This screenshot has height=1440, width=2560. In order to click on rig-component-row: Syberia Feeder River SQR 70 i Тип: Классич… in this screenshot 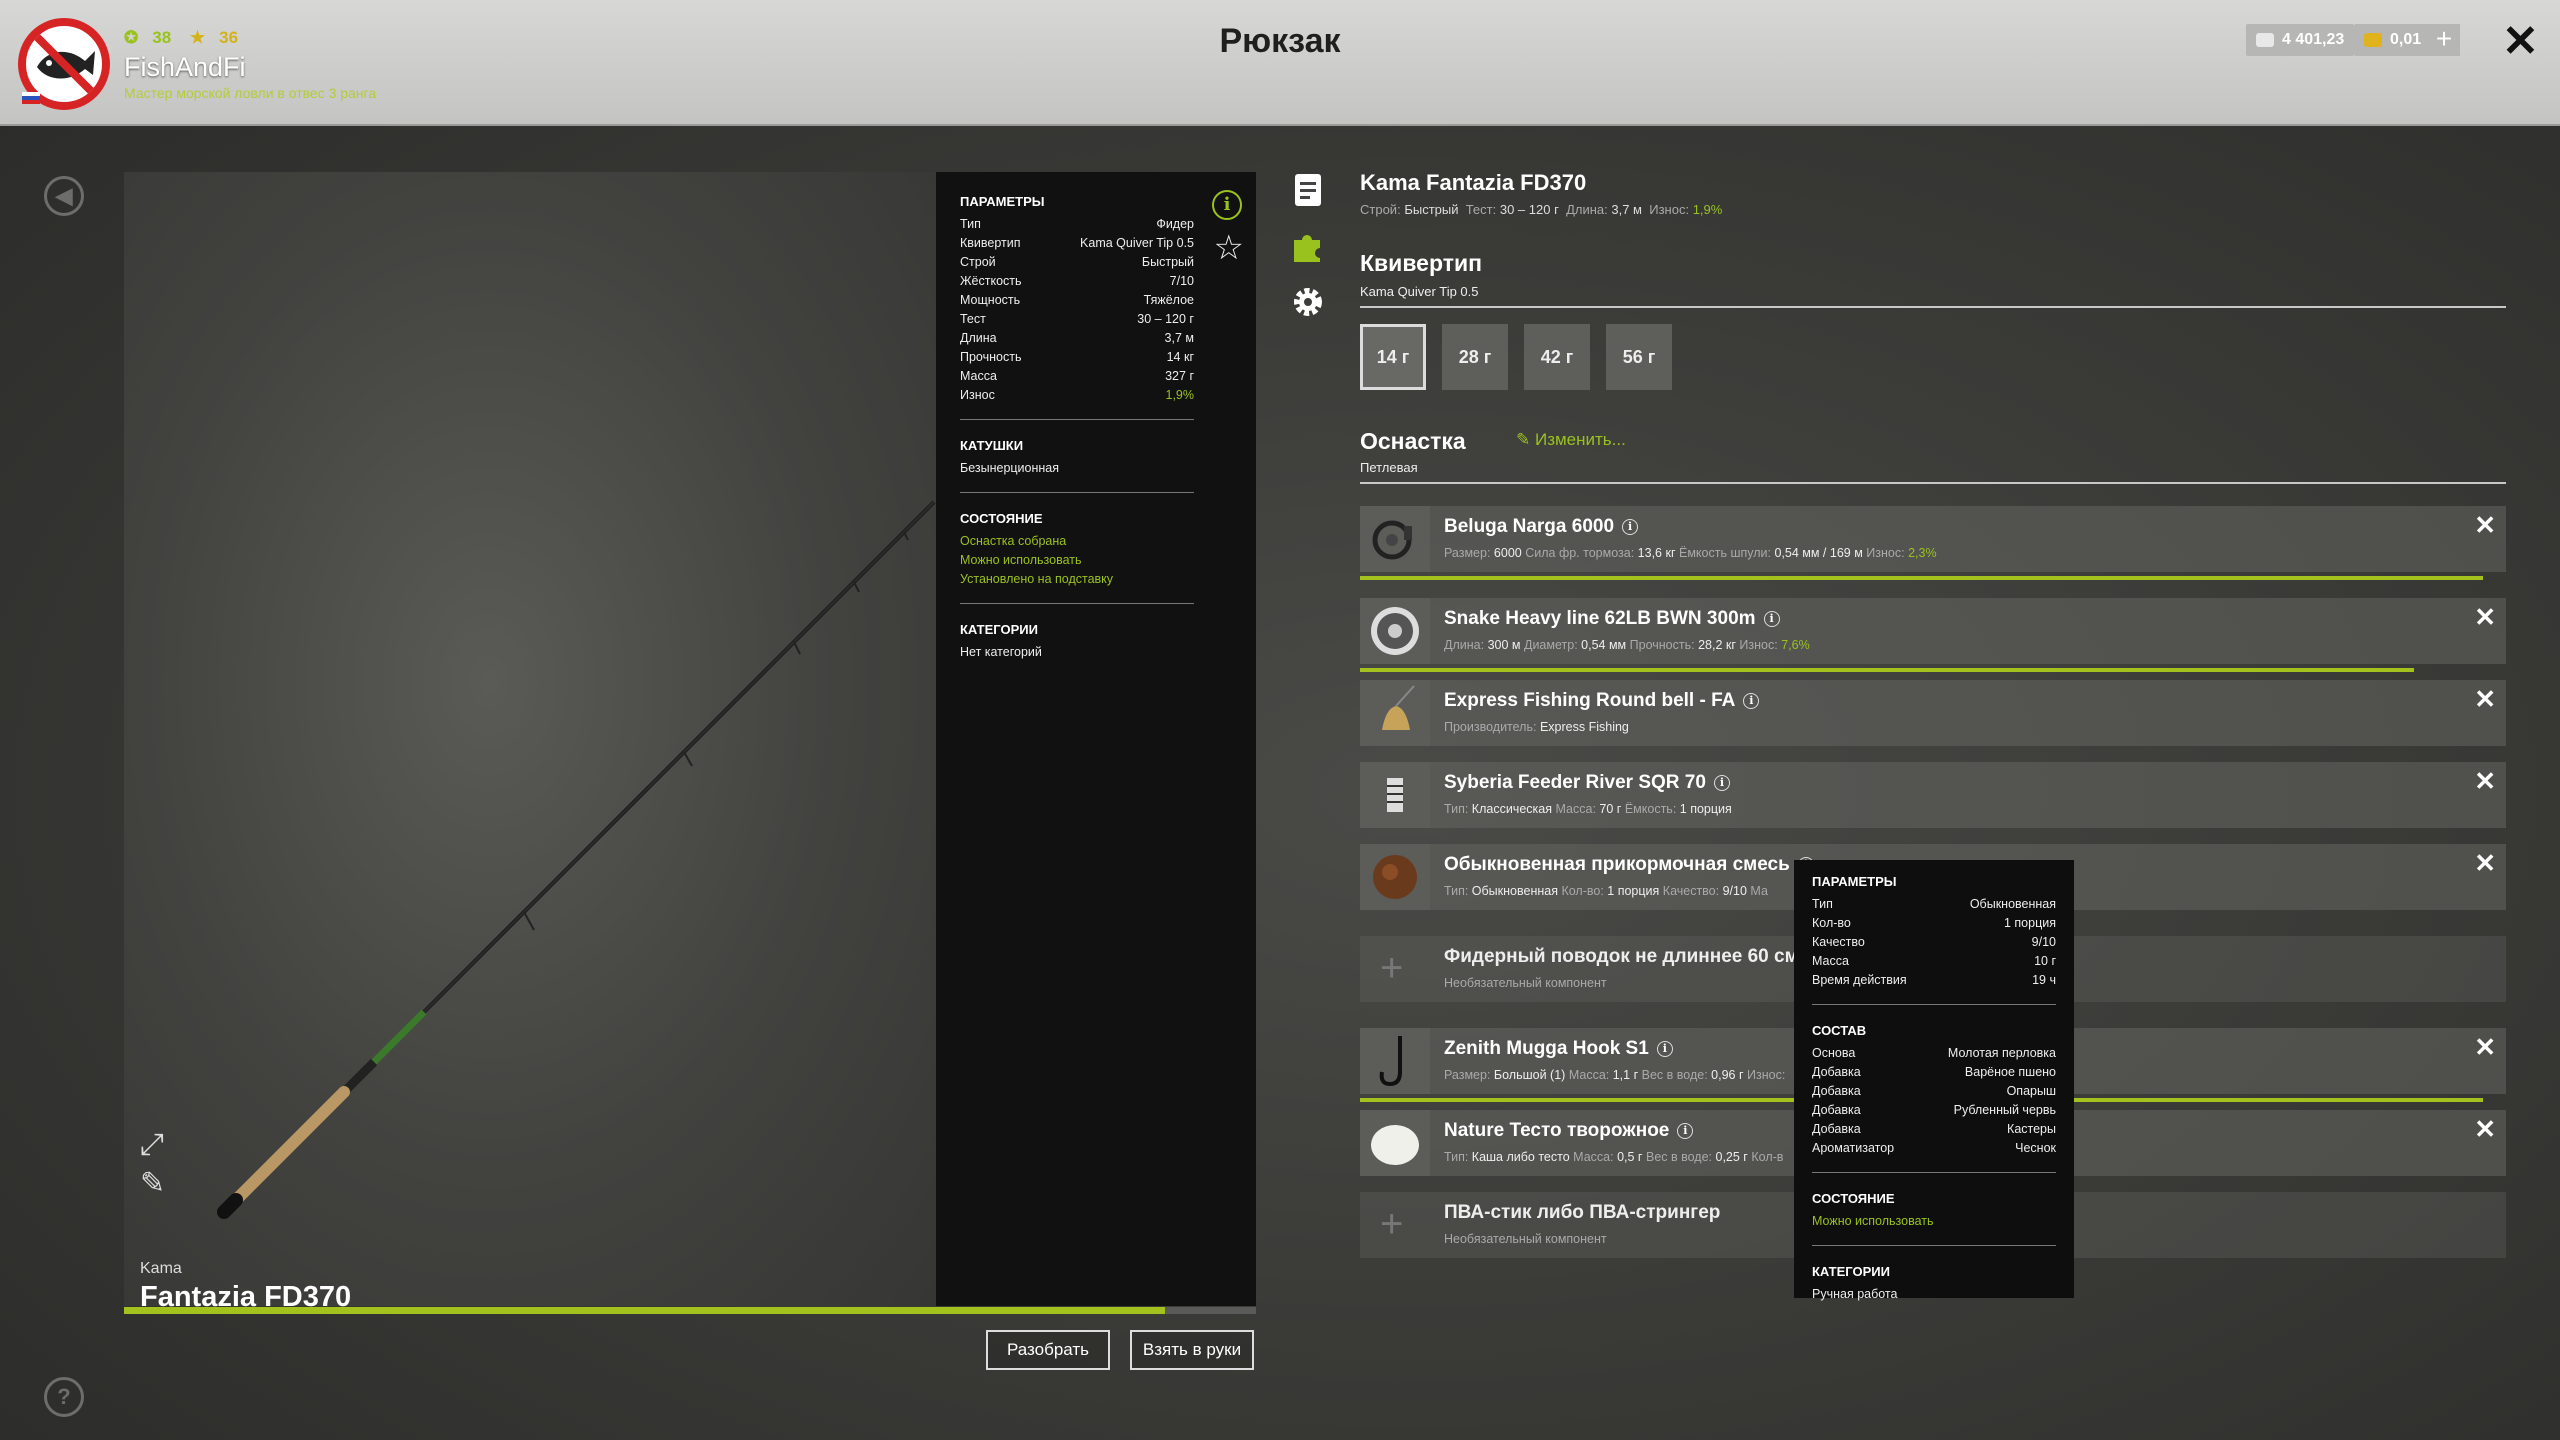, I will do `click(1933, 795)`.